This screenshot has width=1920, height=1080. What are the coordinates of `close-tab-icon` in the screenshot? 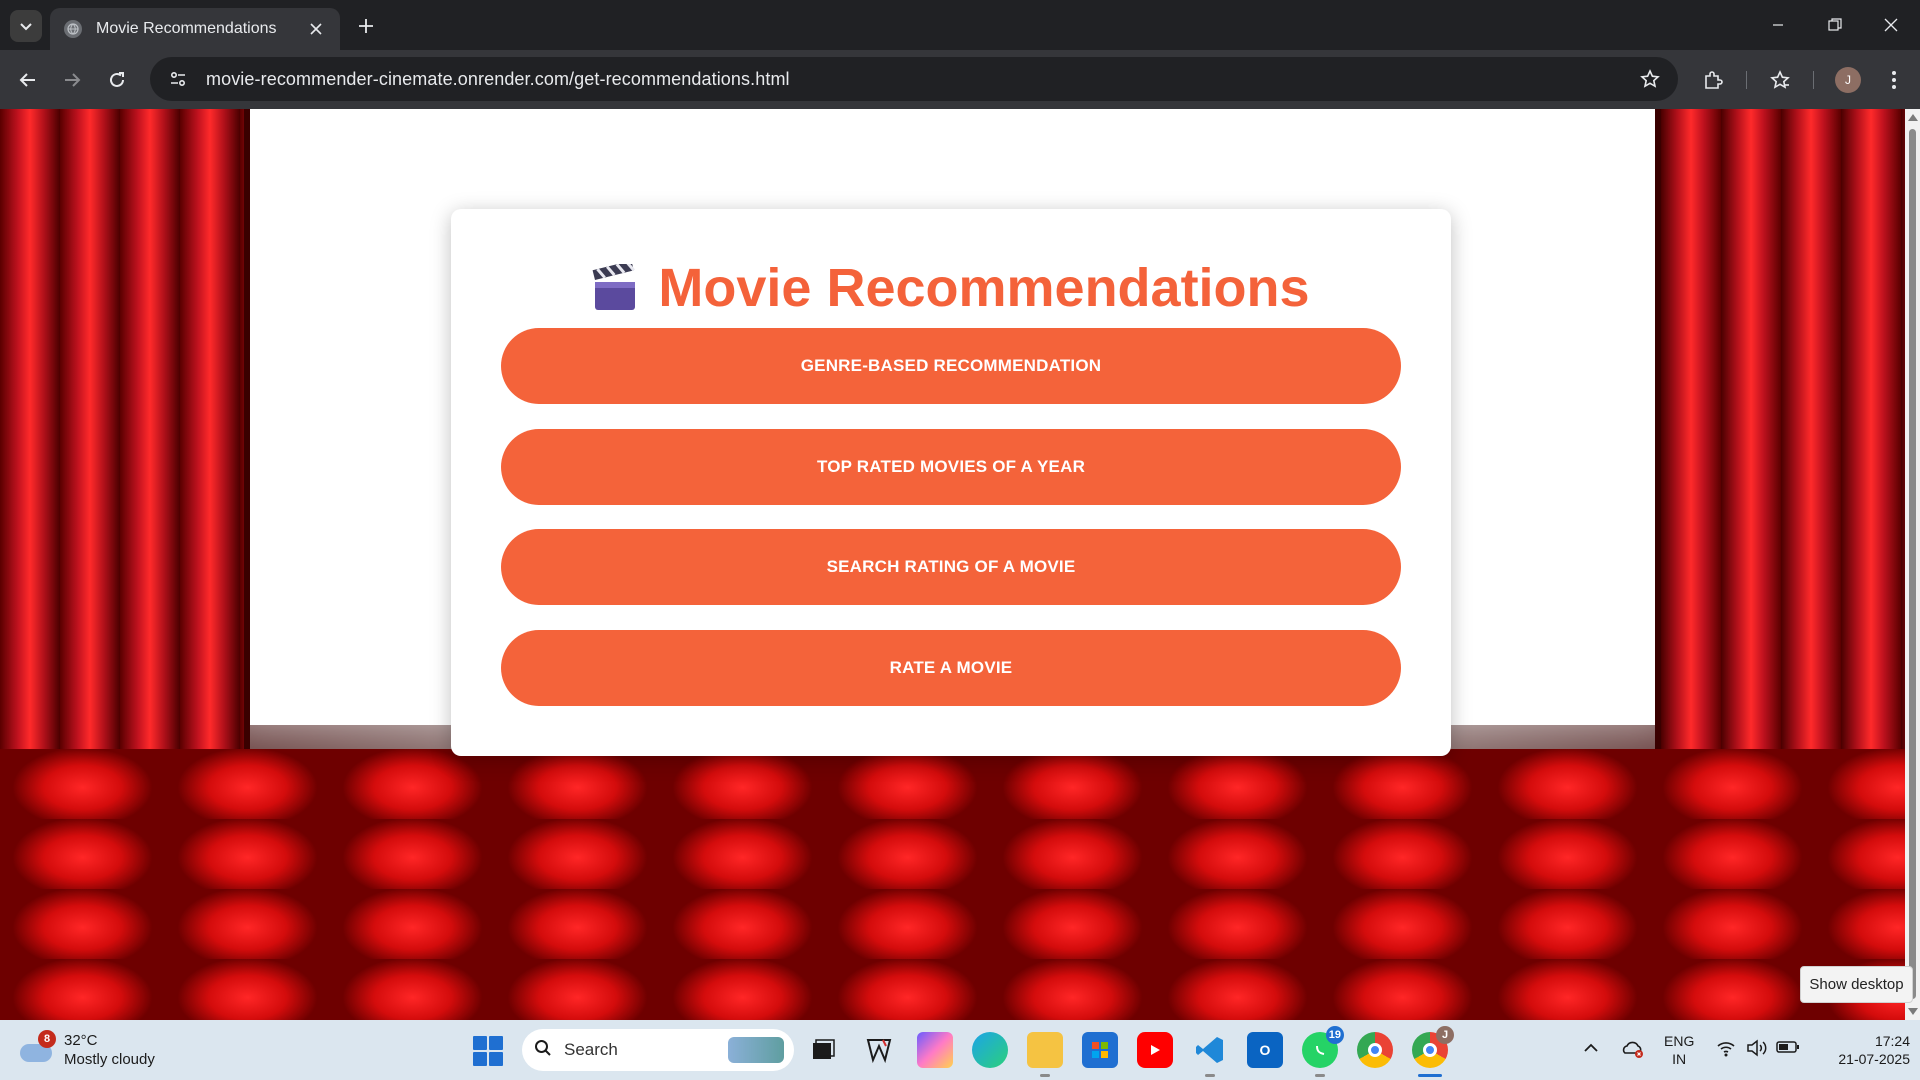 It's located at (316, 29).